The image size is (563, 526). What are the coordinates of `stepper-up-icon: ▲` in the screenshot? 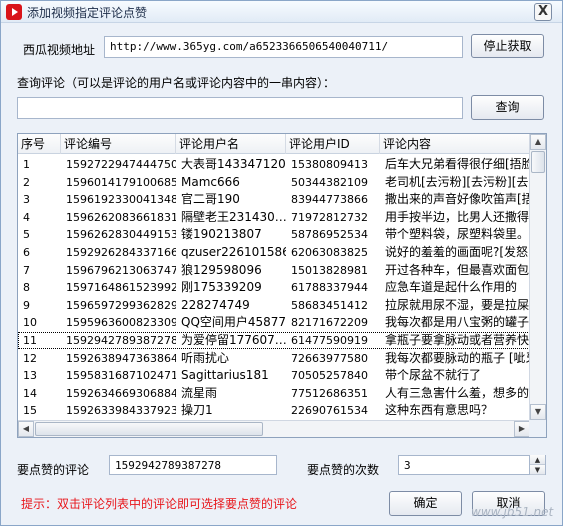 It's located at (537, 460).